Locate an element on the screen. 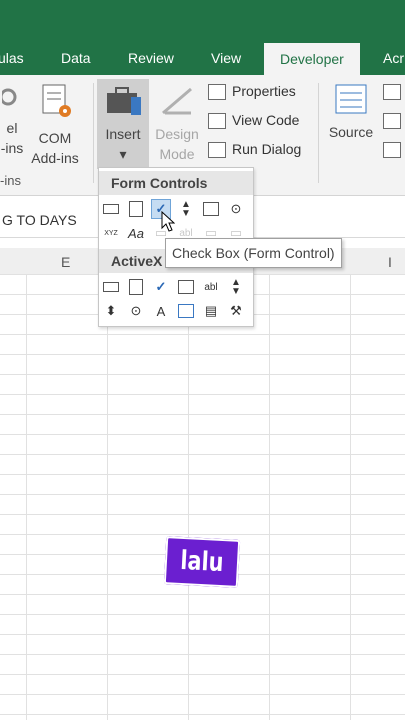 The width and height of the screenshot is (405, 720). properties-button: Properties is located at coordinates (252, 92).